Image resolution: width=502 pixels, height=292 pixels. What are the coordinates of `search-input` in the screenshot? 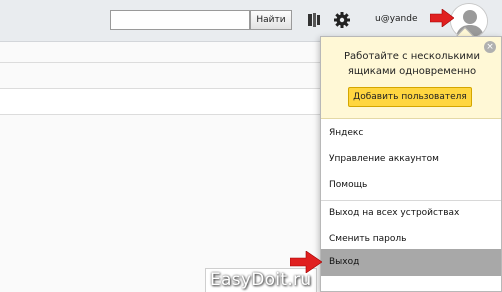 It's located at (180, 20).